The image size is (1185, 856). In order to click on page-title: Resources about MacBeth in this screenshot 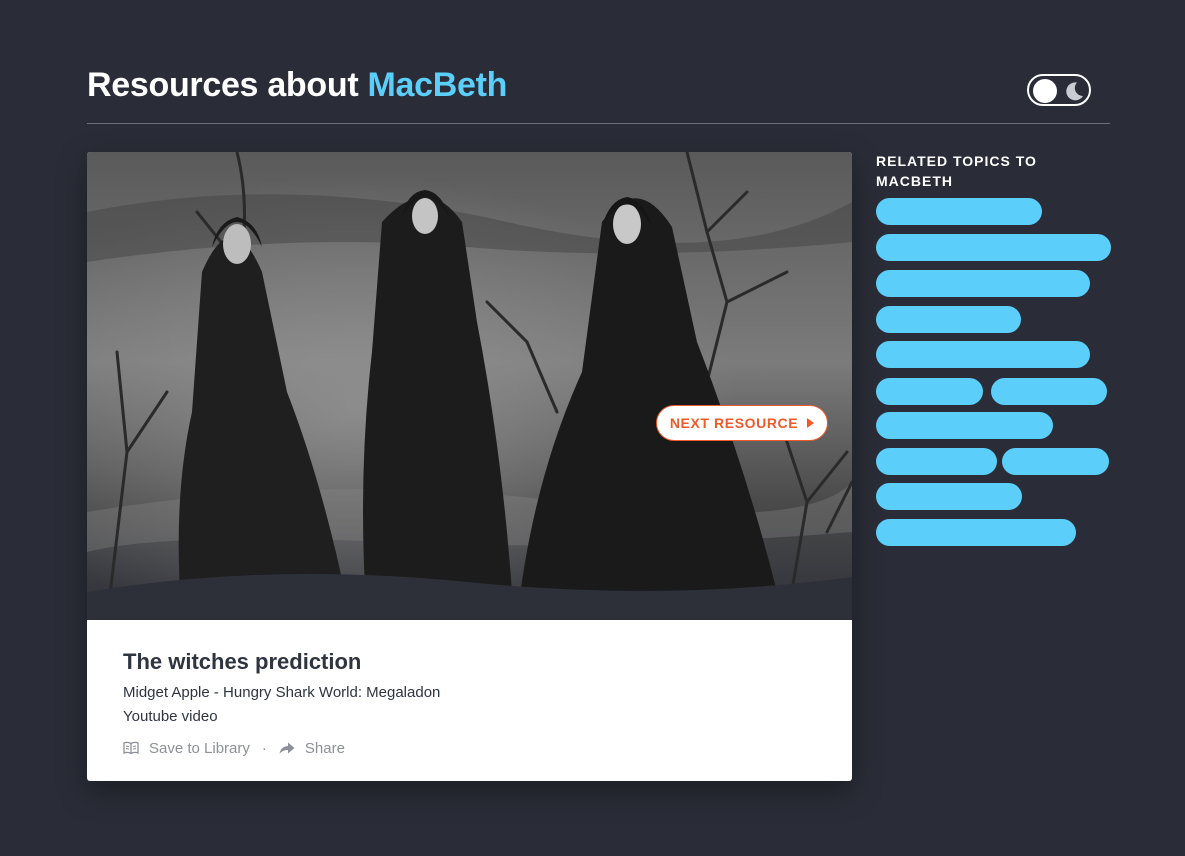, I will do `click(297, 85)`.